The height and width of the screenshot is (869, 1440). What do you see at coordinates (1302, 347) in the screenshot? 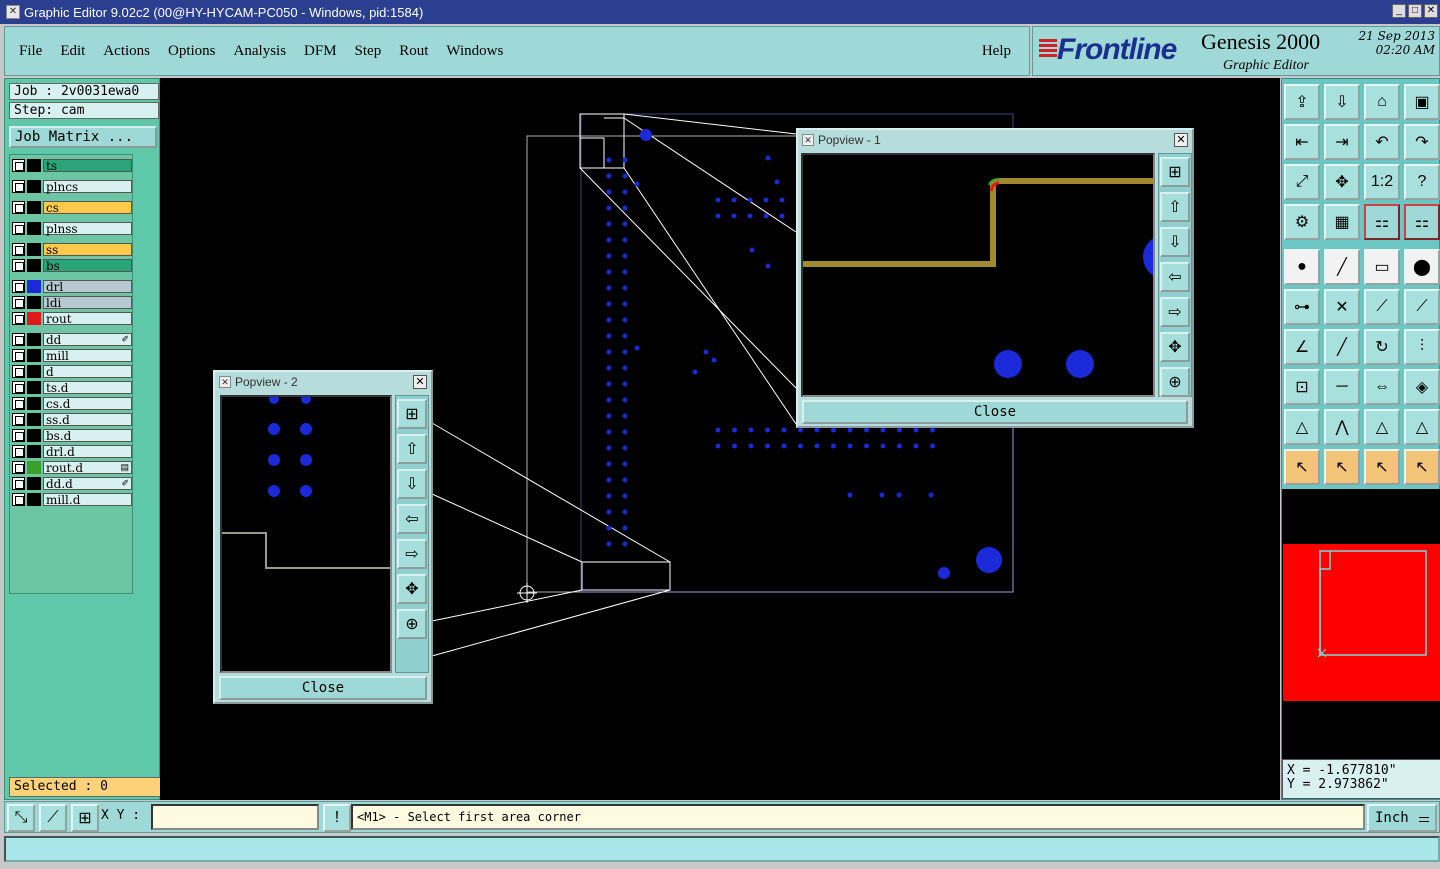
I see `angle-icon: ∠` at bounding box center [1302, 347].